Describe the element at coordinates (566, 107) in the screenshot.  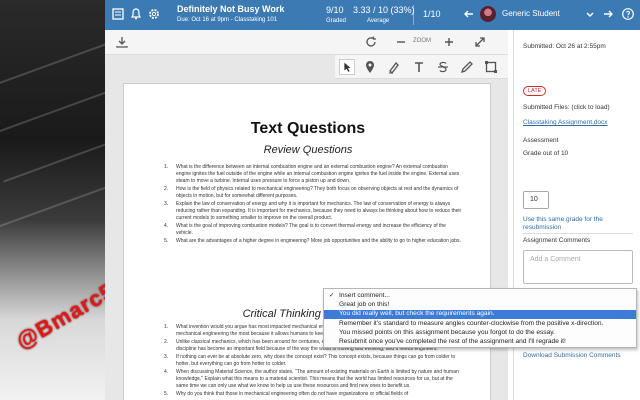
I see `submitted-files-label: Submitted Files: (click to load)` at that location.